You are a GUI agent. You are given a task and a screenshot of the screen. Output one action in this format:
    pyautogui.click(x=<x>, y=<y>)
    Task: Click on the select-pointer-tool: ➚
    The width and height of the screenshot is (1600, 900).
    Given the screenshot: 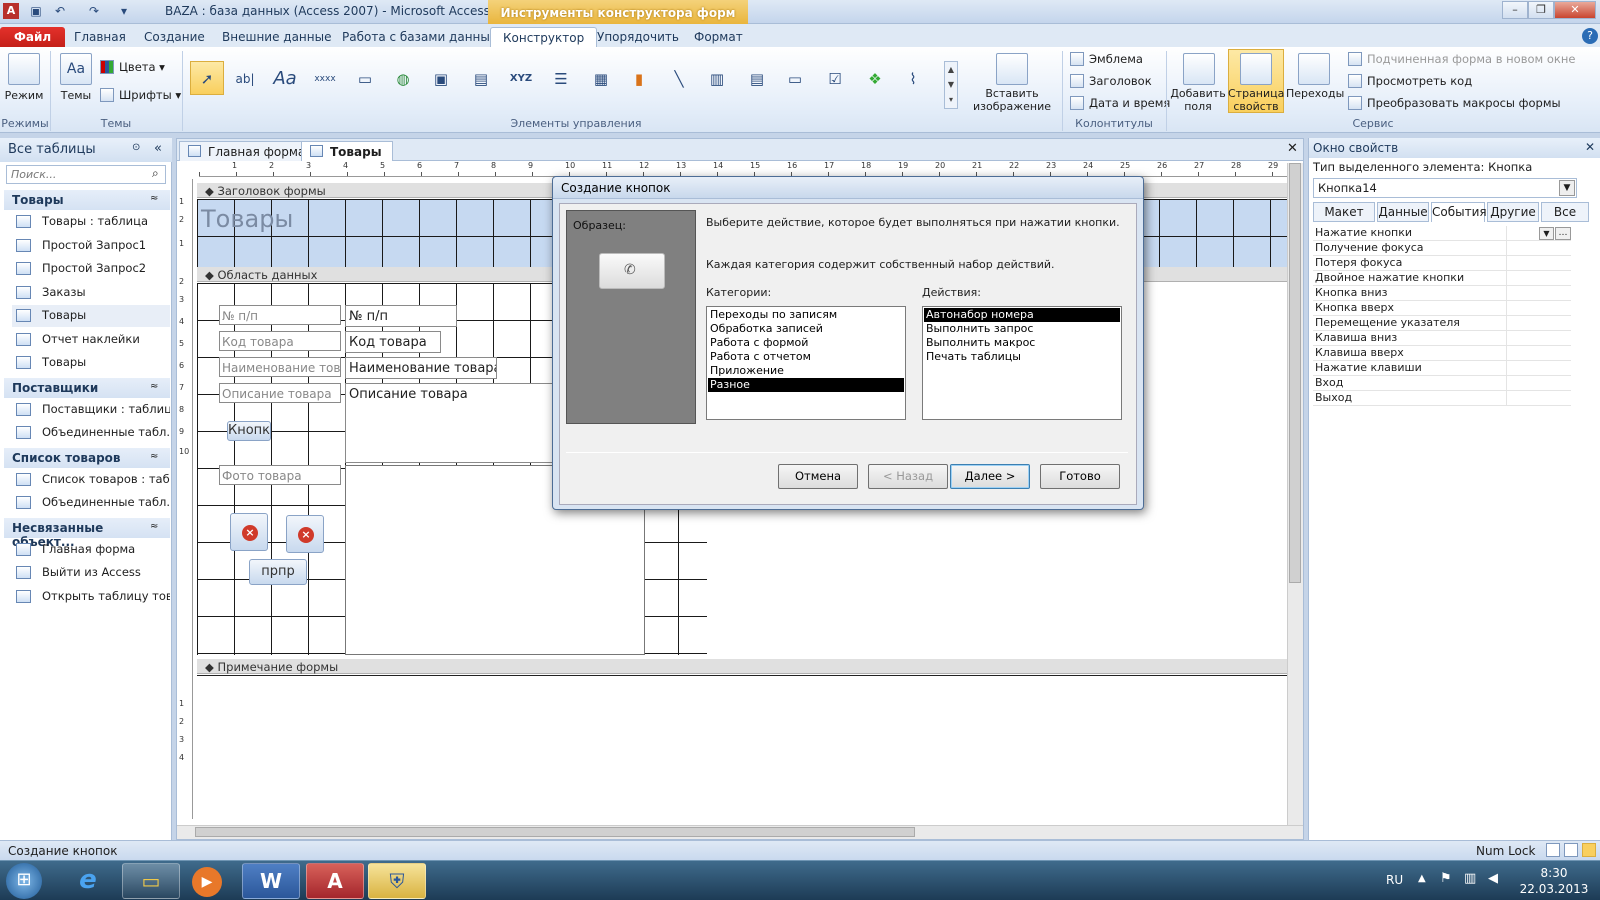 What is the action you would take?
    pyautogui.click(x=207, y=78)
    